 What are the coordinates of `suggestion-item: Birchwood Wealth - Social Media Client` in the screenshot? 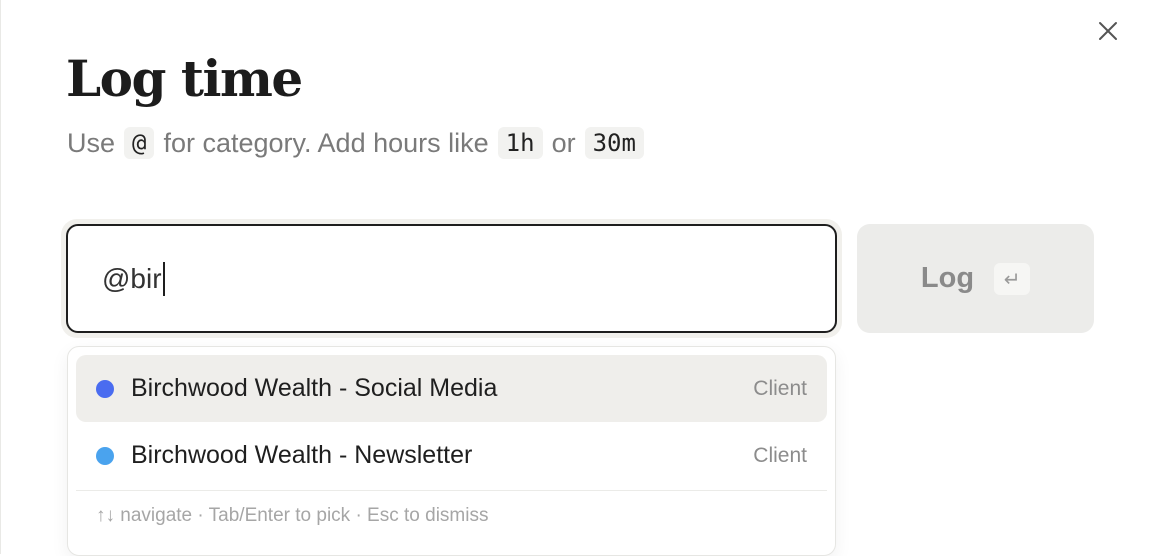 It's located at (451, 388).